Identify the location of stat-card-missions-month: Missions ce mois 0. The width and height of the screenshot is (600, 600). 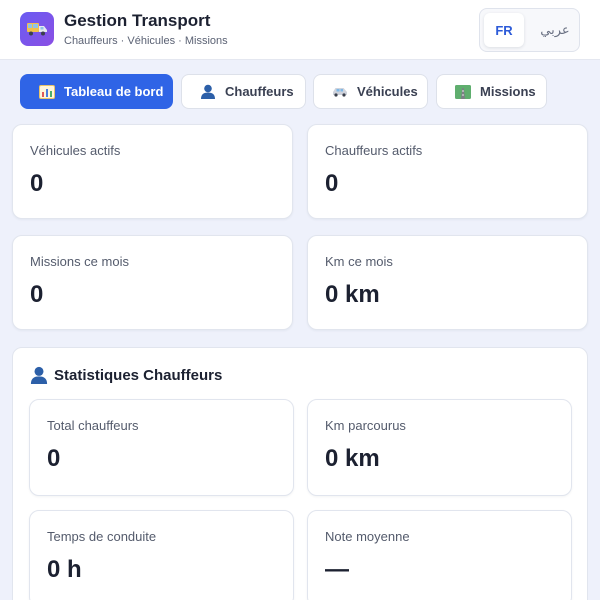
(152, 282).